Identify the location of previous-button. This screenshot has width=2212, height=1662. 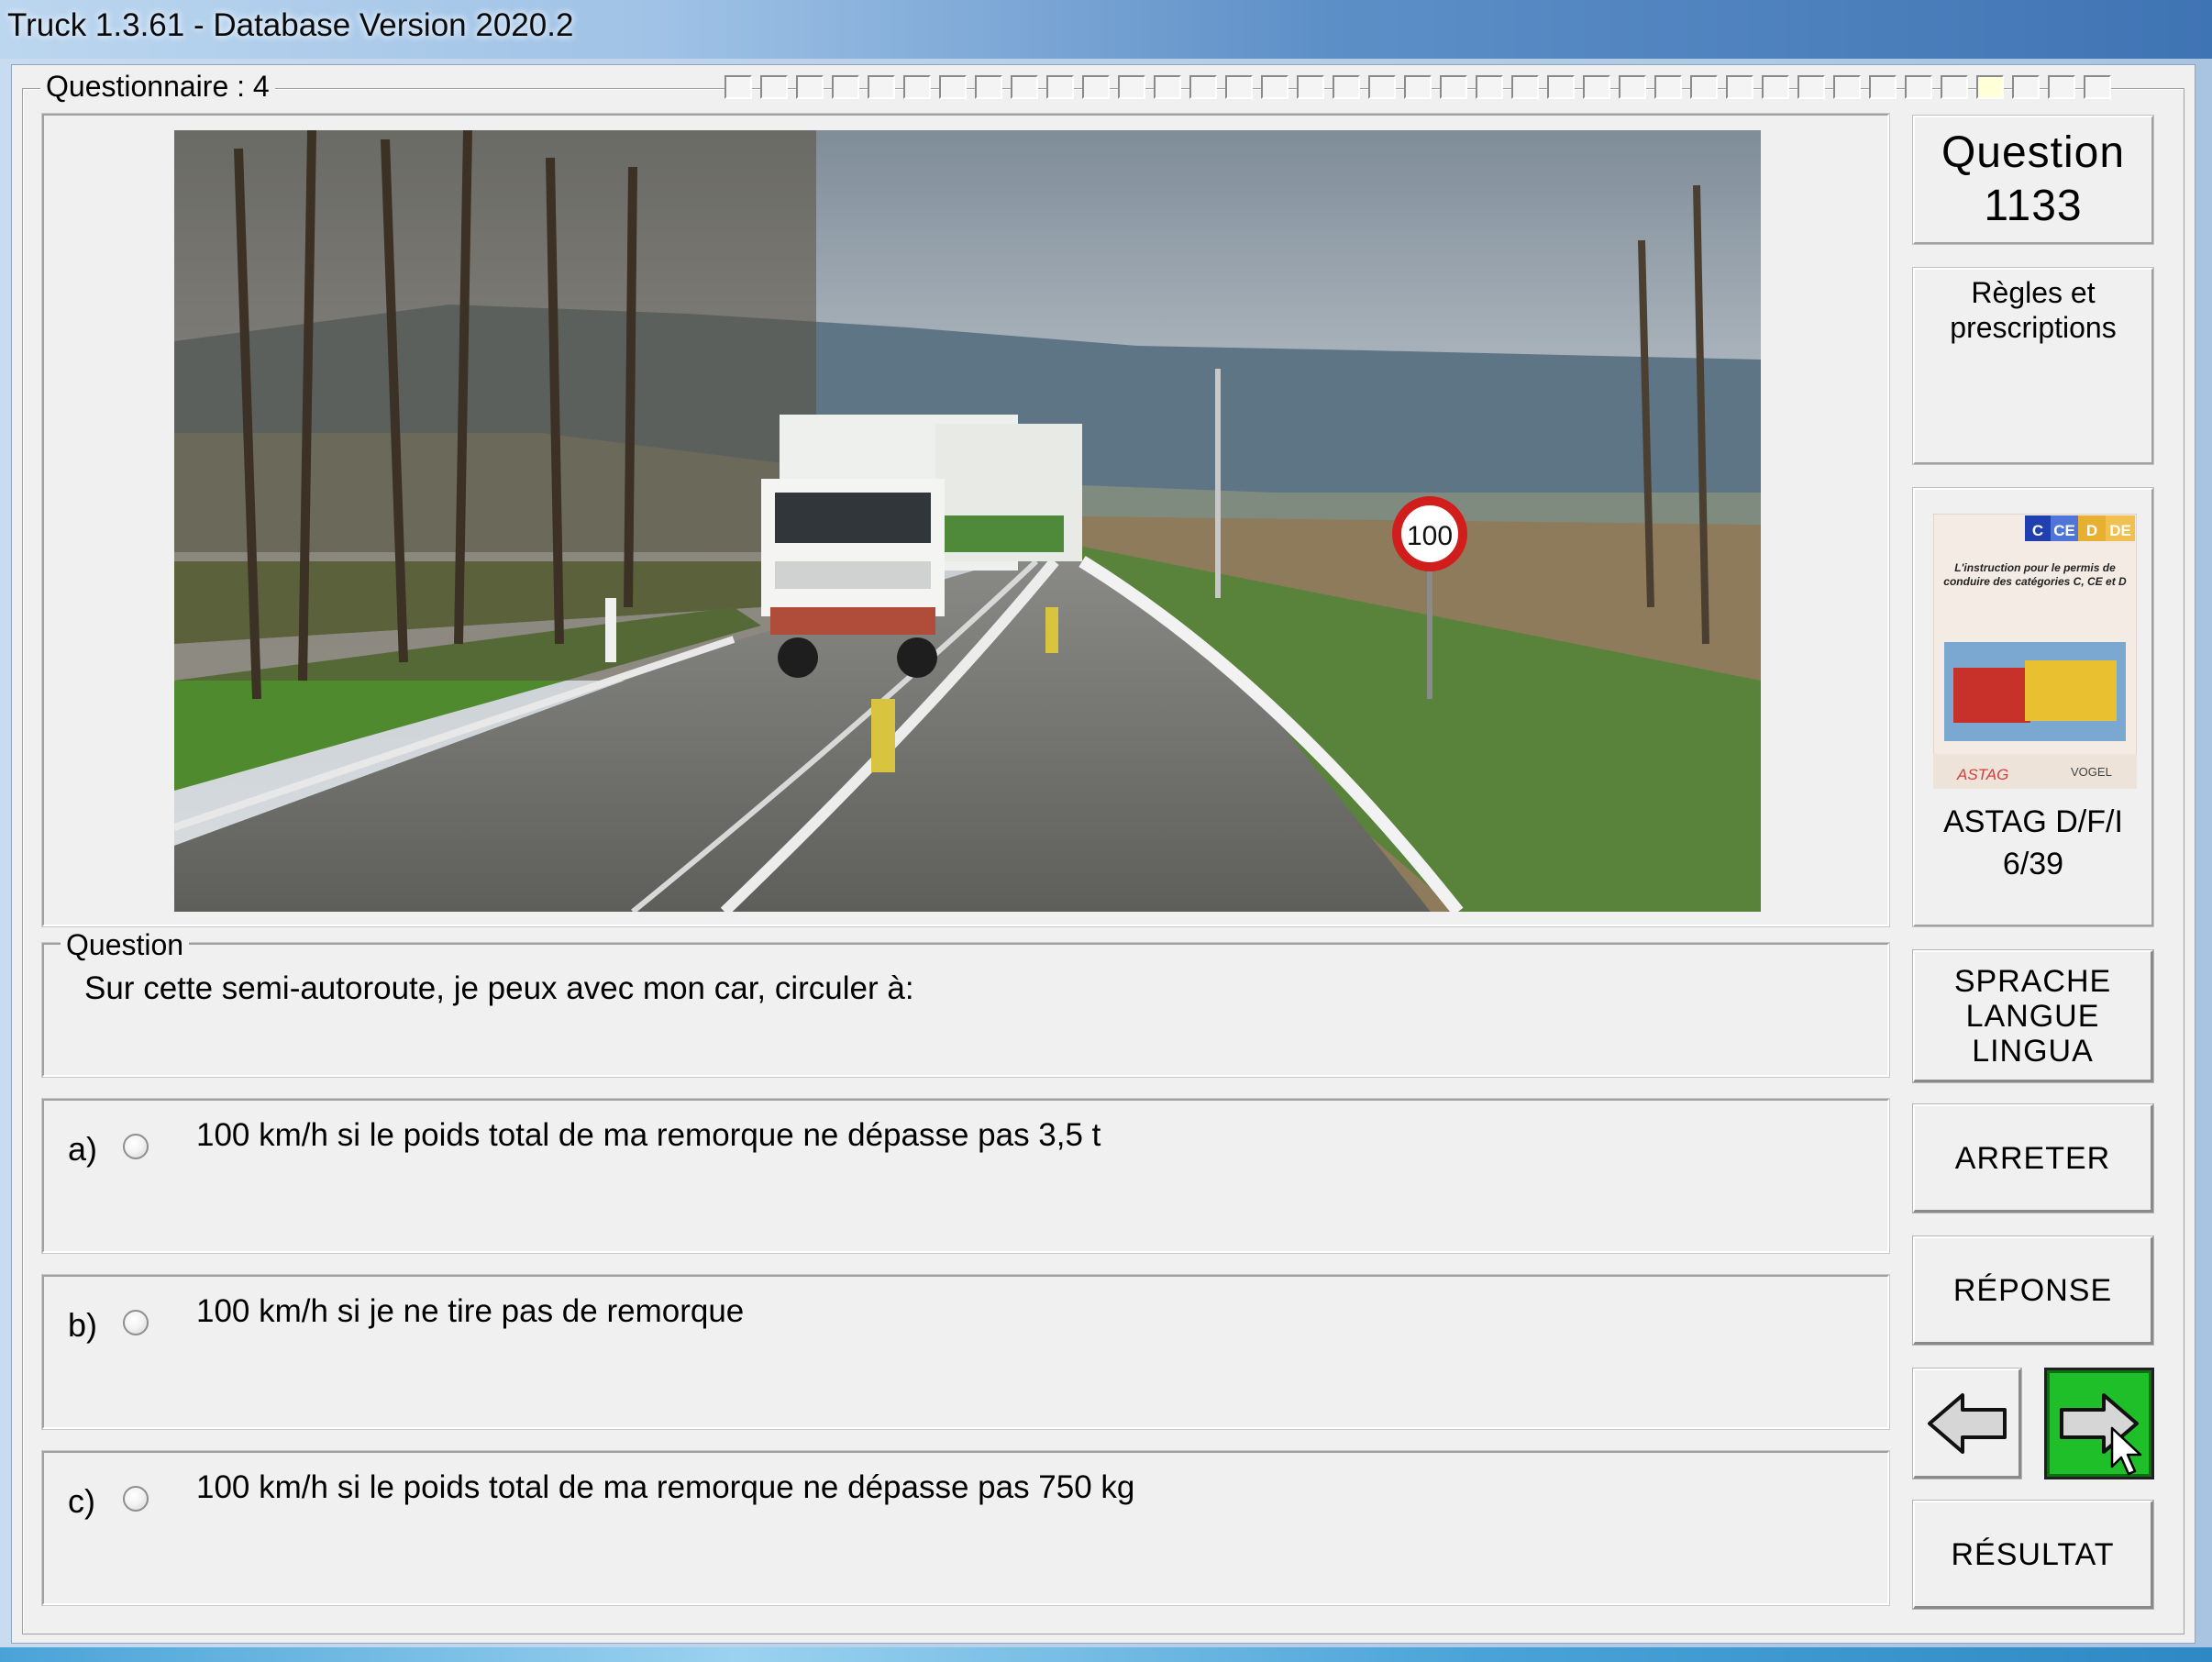
(1967, 1423).